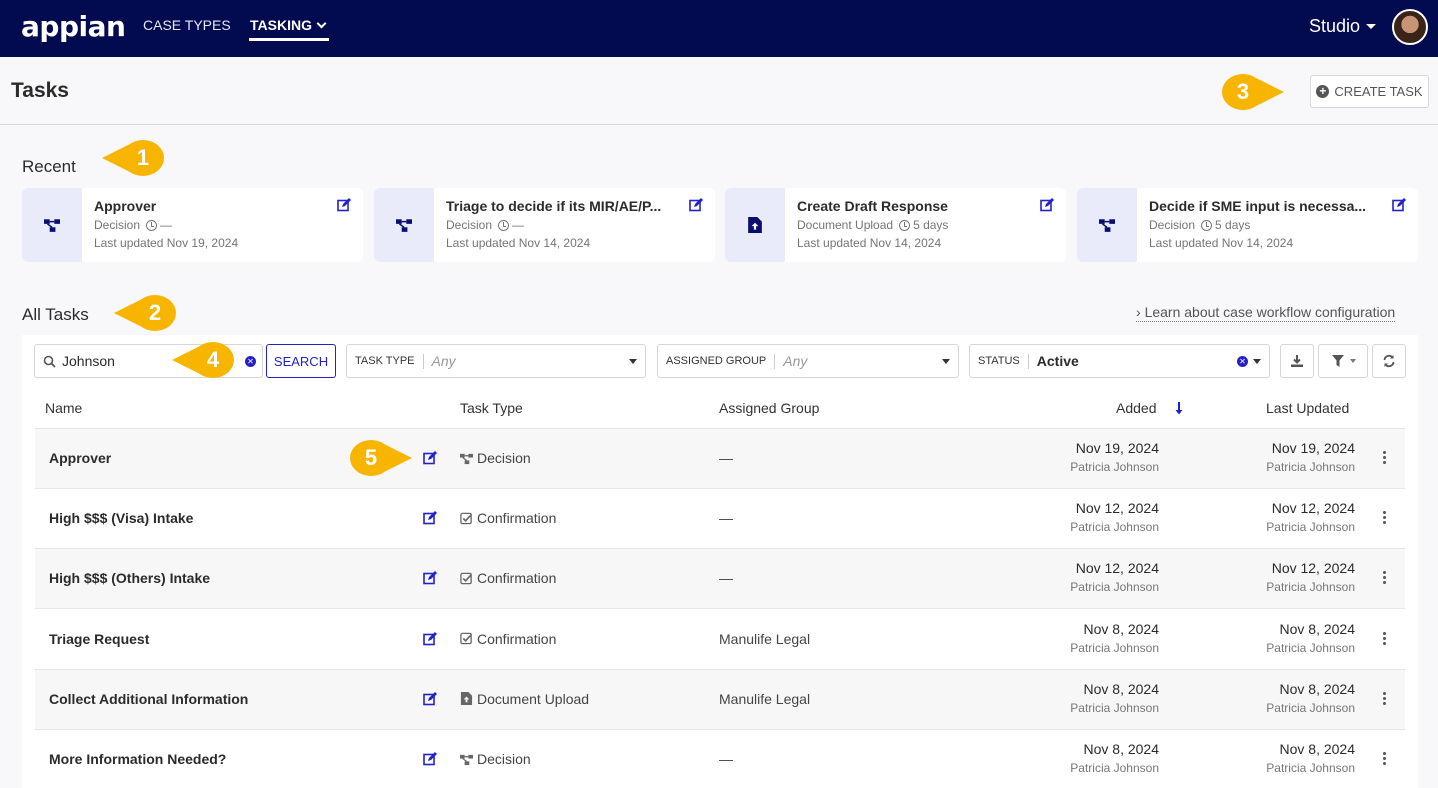 This screenshot has height=788, width=1438. I want to click on download-button, so click(1297, 361).